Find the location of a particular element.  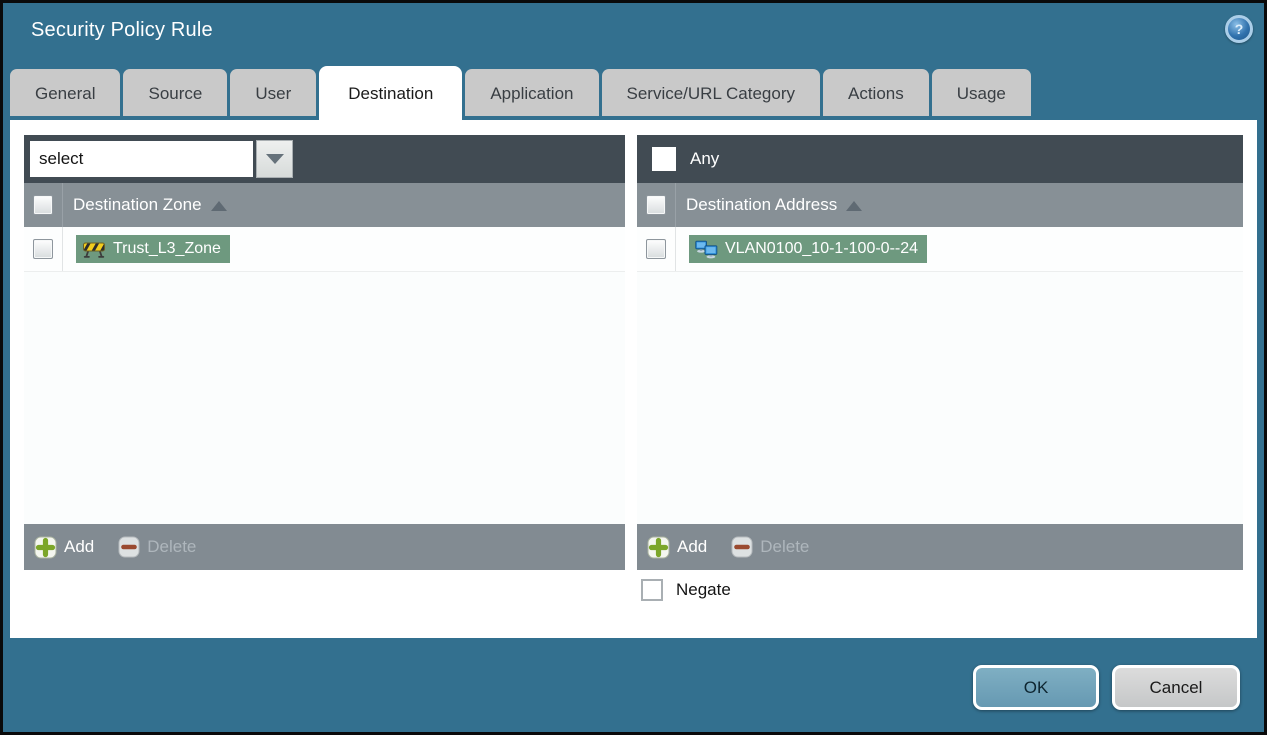

zone-column-header: Destination Zone is located at coordinates (150, 205).